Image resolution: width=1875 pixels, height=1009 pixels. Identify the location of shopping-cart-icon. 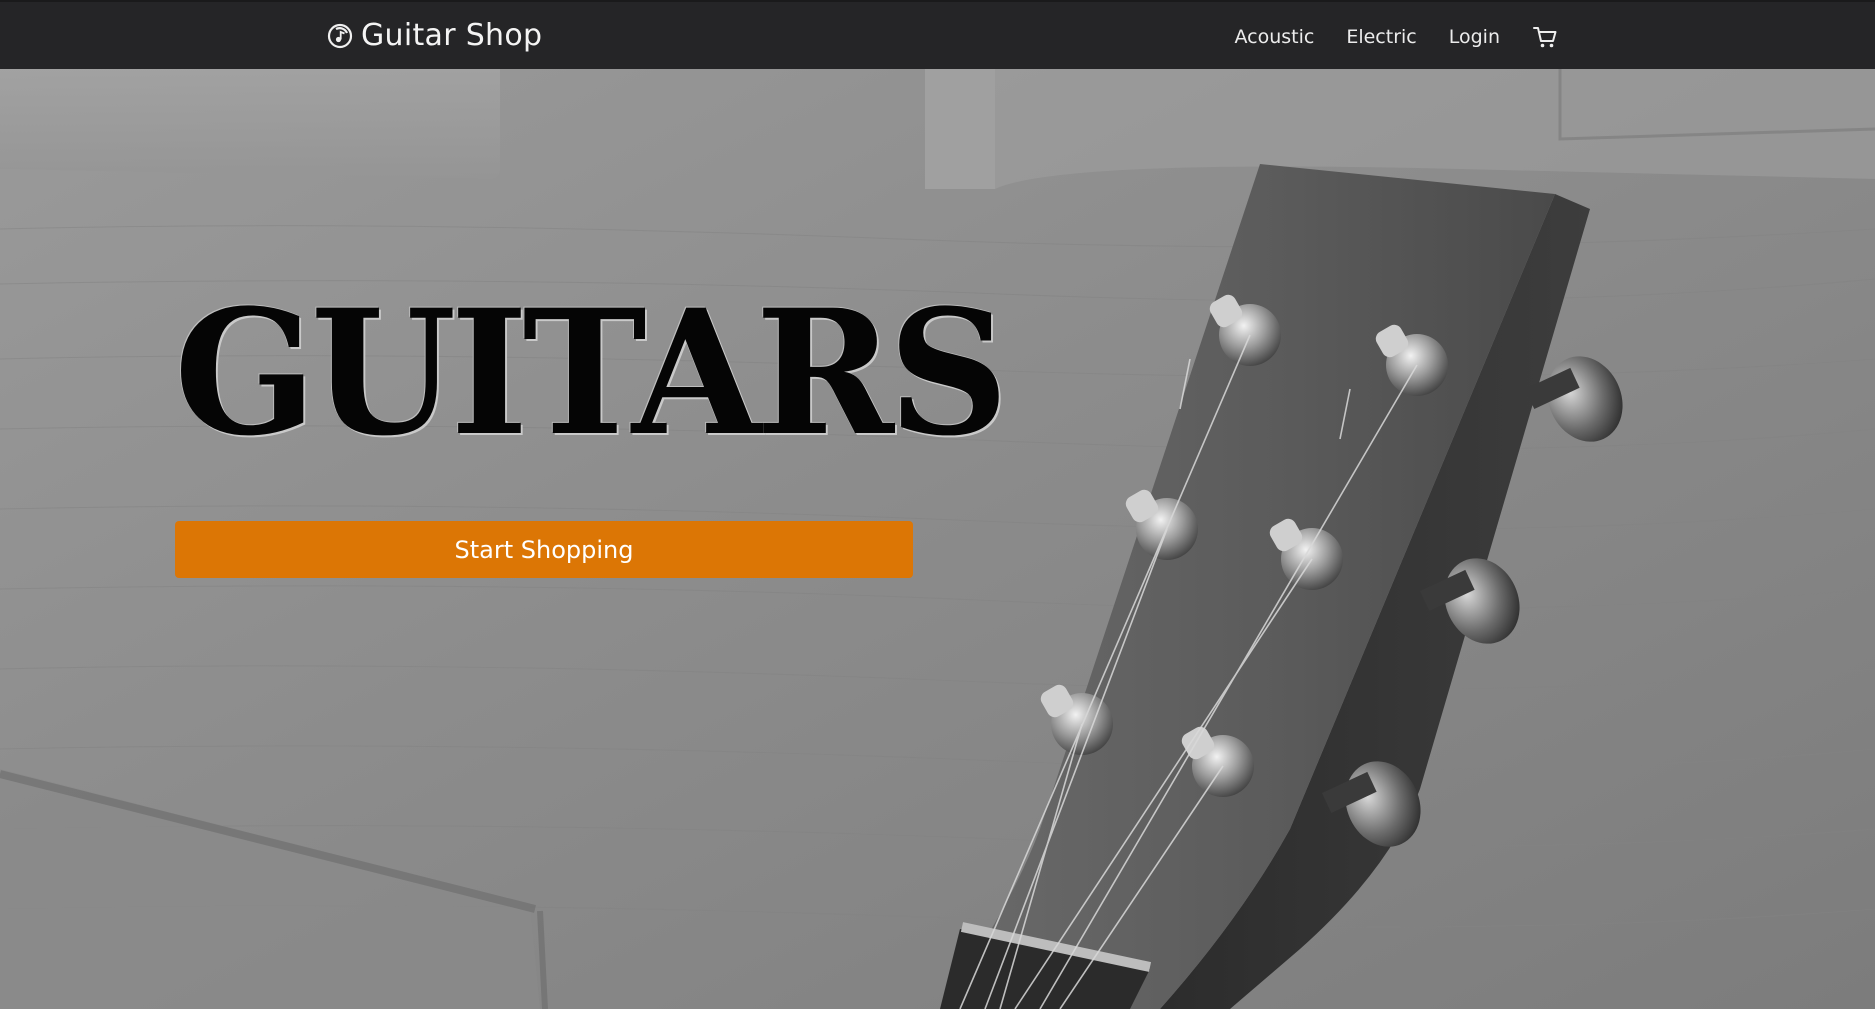
(1545, 37).